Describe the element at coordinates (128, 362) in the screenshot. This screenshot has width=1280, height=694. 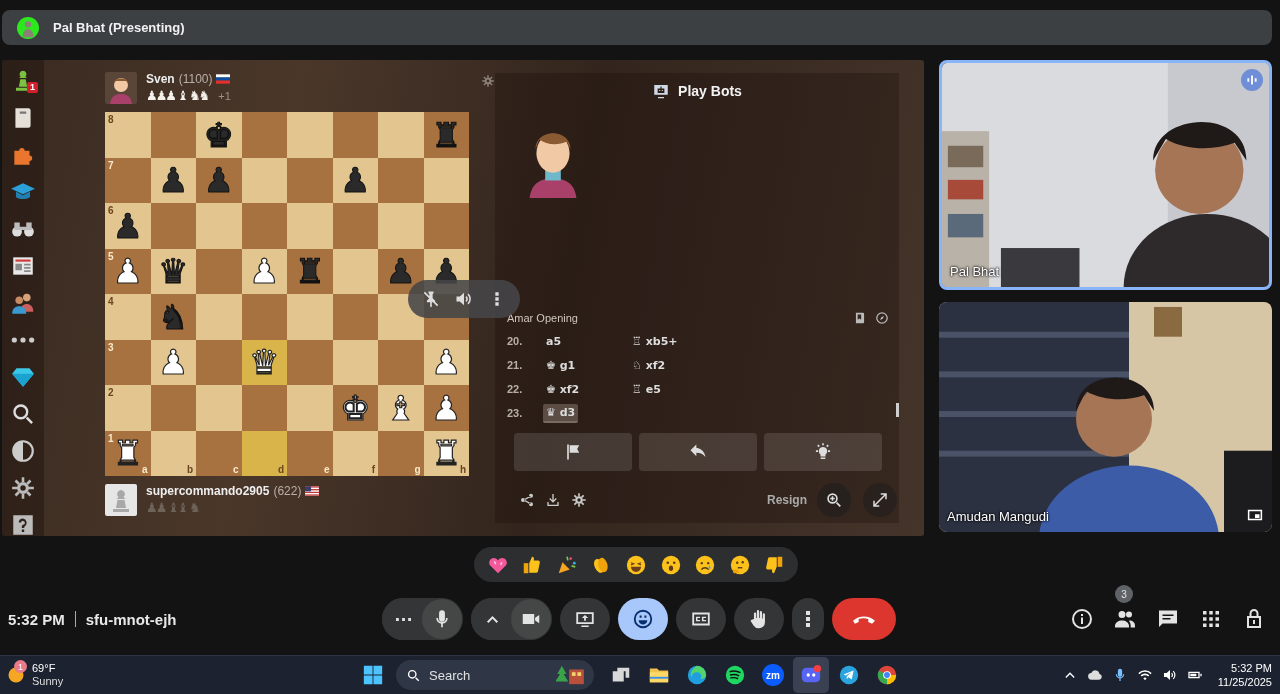
I see `board-square: 3` at that location.